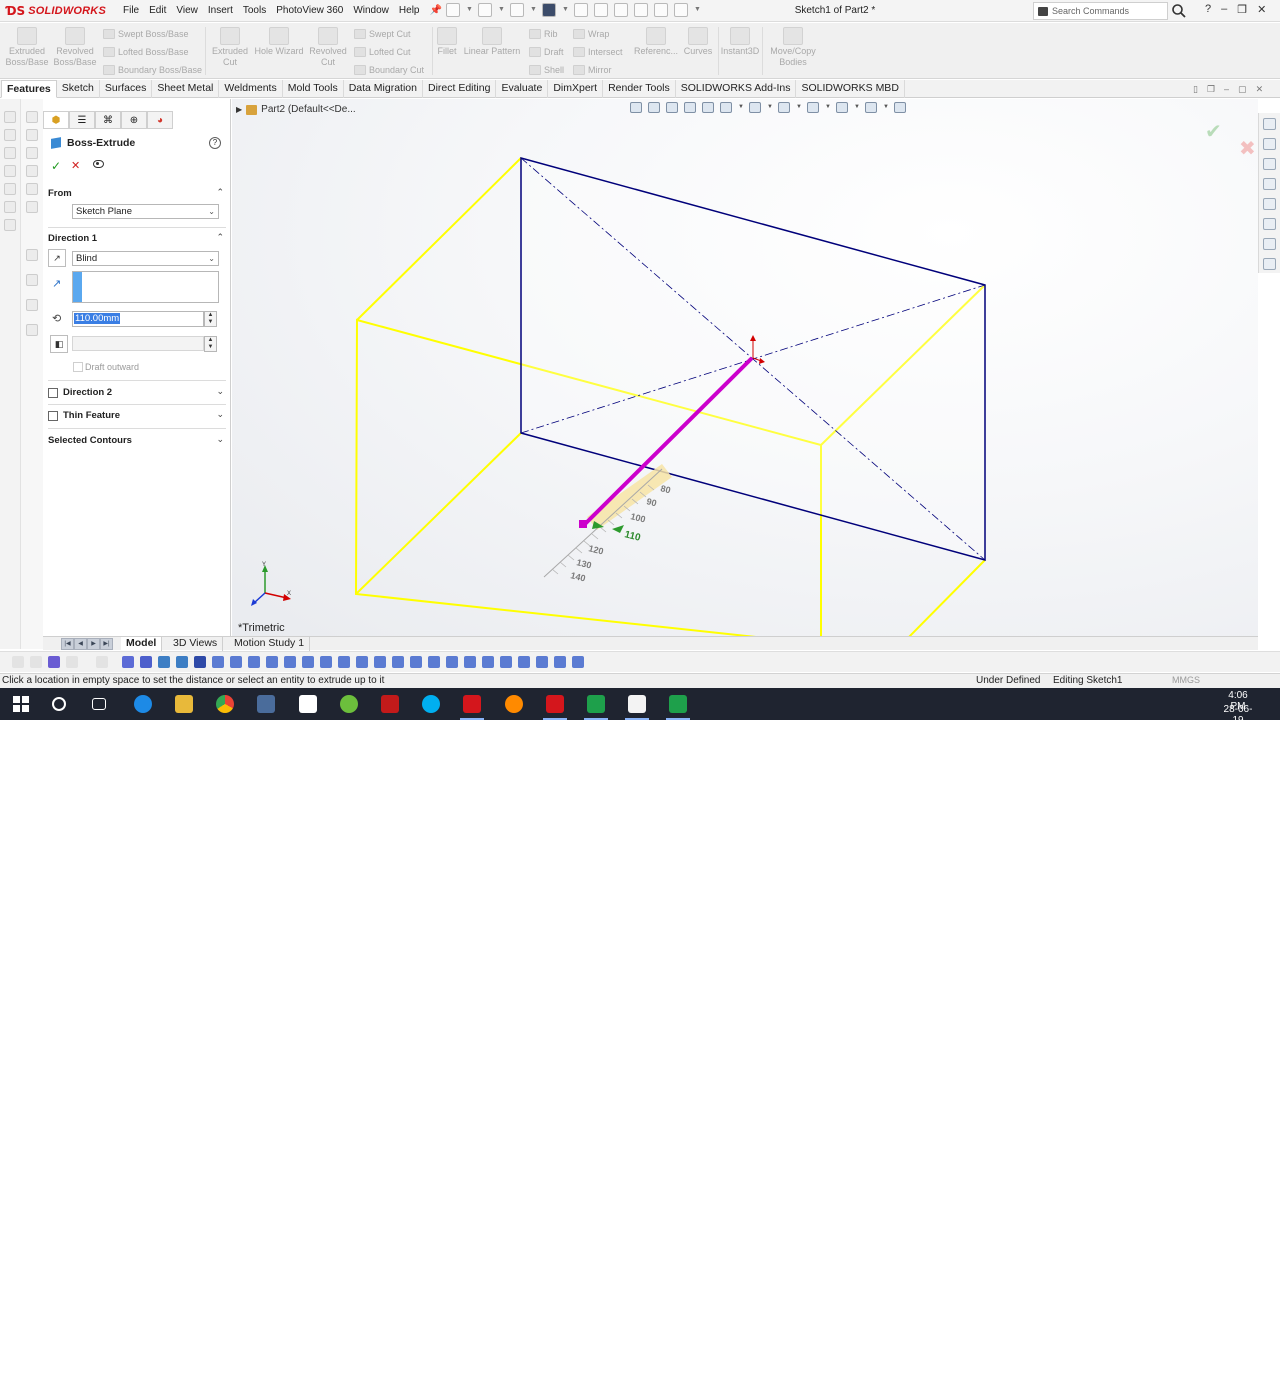 The width and height of the screenshot is (1280, 1398). What do you see at coordinates (82, 120) in the screenshot?
I see `property-manager-tab-icon: ☰` at bounding box center [82, 120].